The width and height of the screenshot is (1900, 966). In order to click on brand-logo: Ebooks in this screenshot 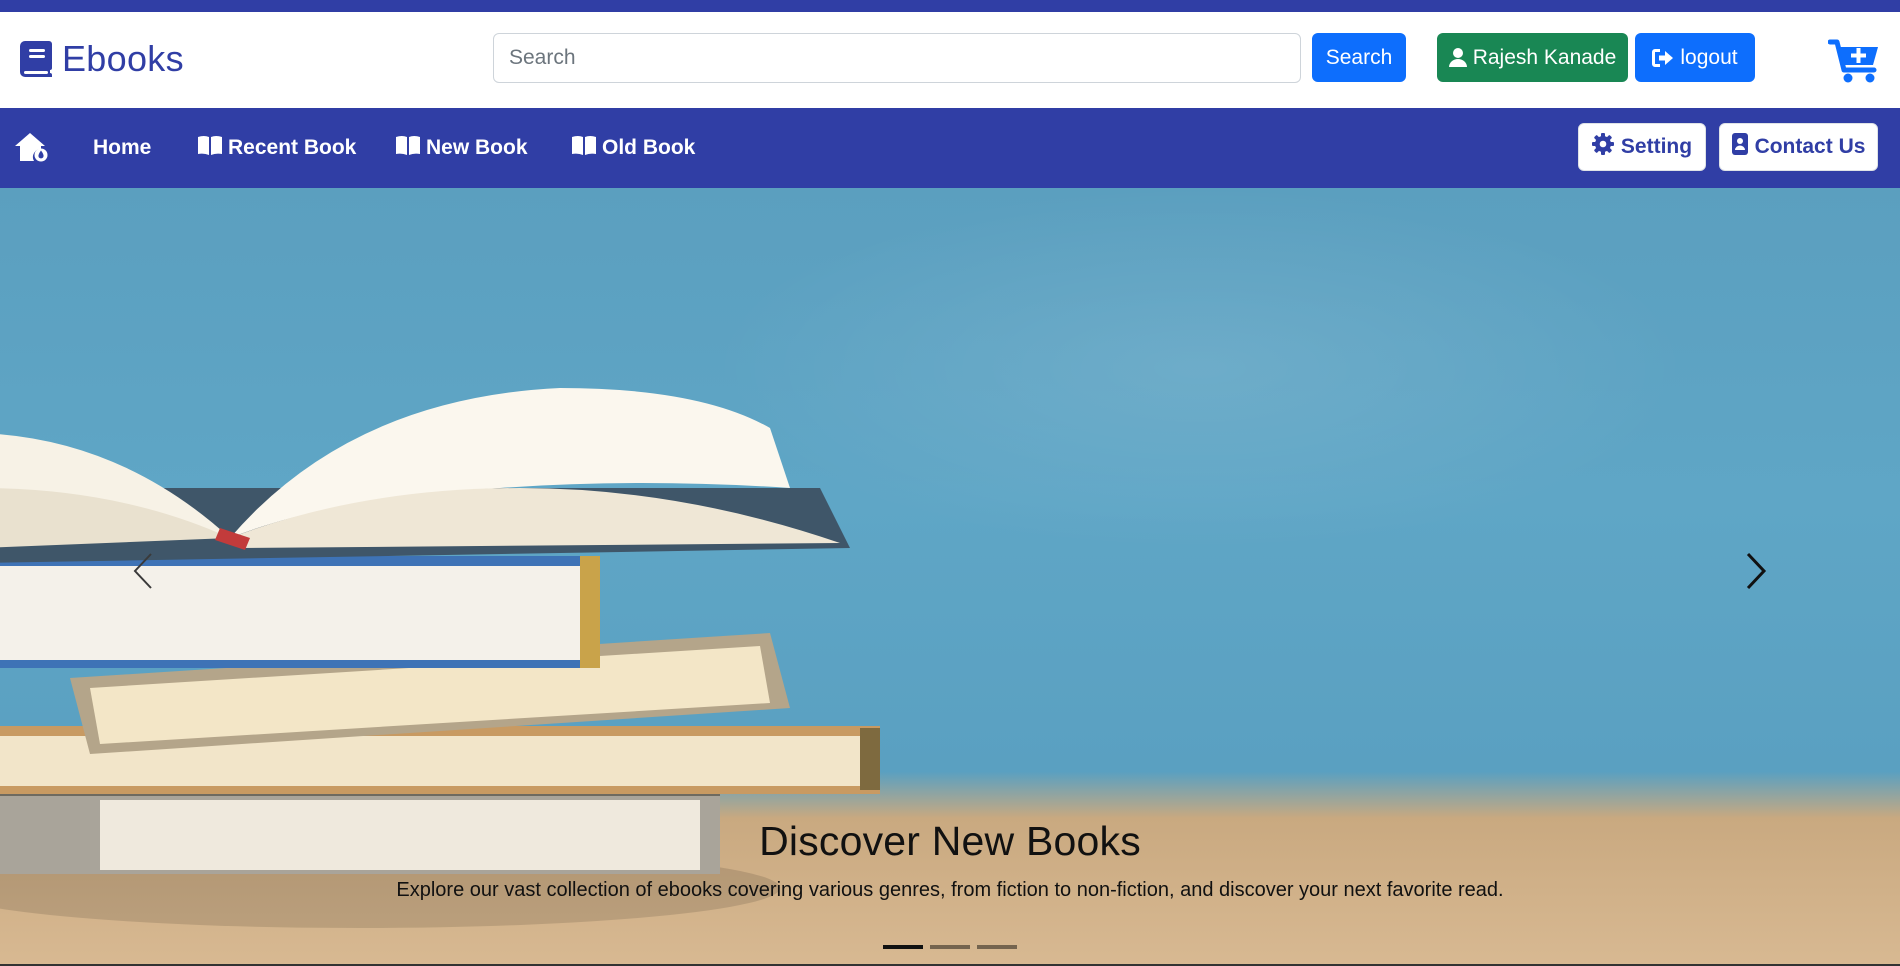, I will do `click(102, 59)`.